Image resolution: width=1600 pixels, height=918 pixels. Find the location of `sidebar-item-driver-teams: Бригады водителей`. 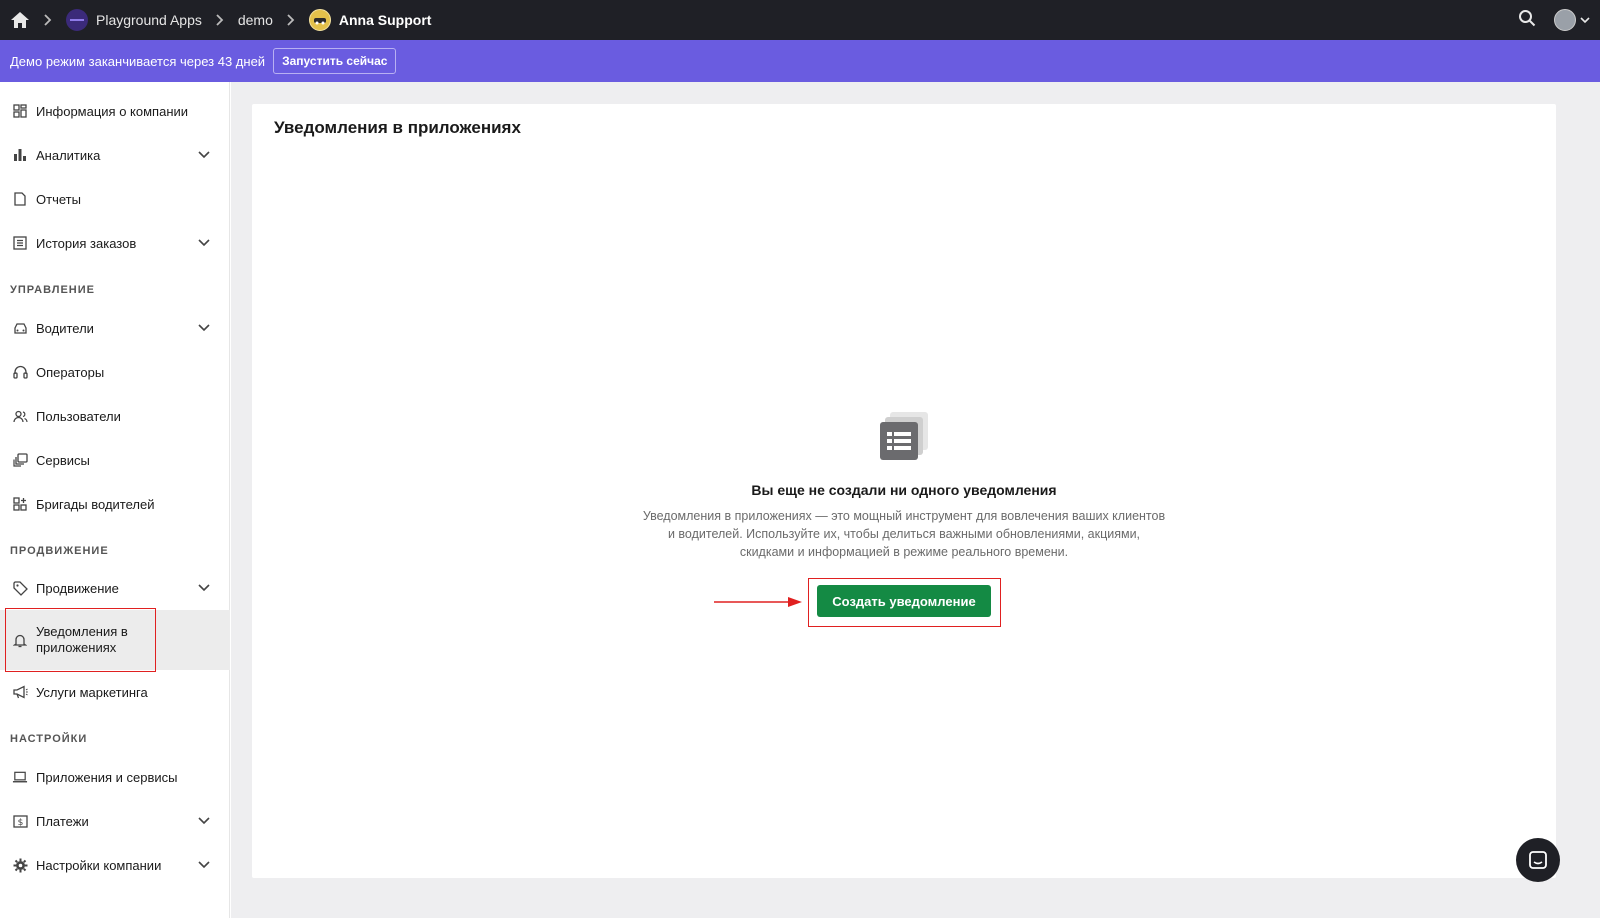

sidebar-item-driver-teams: Бригады водителей is located at coordinates (115, 504).